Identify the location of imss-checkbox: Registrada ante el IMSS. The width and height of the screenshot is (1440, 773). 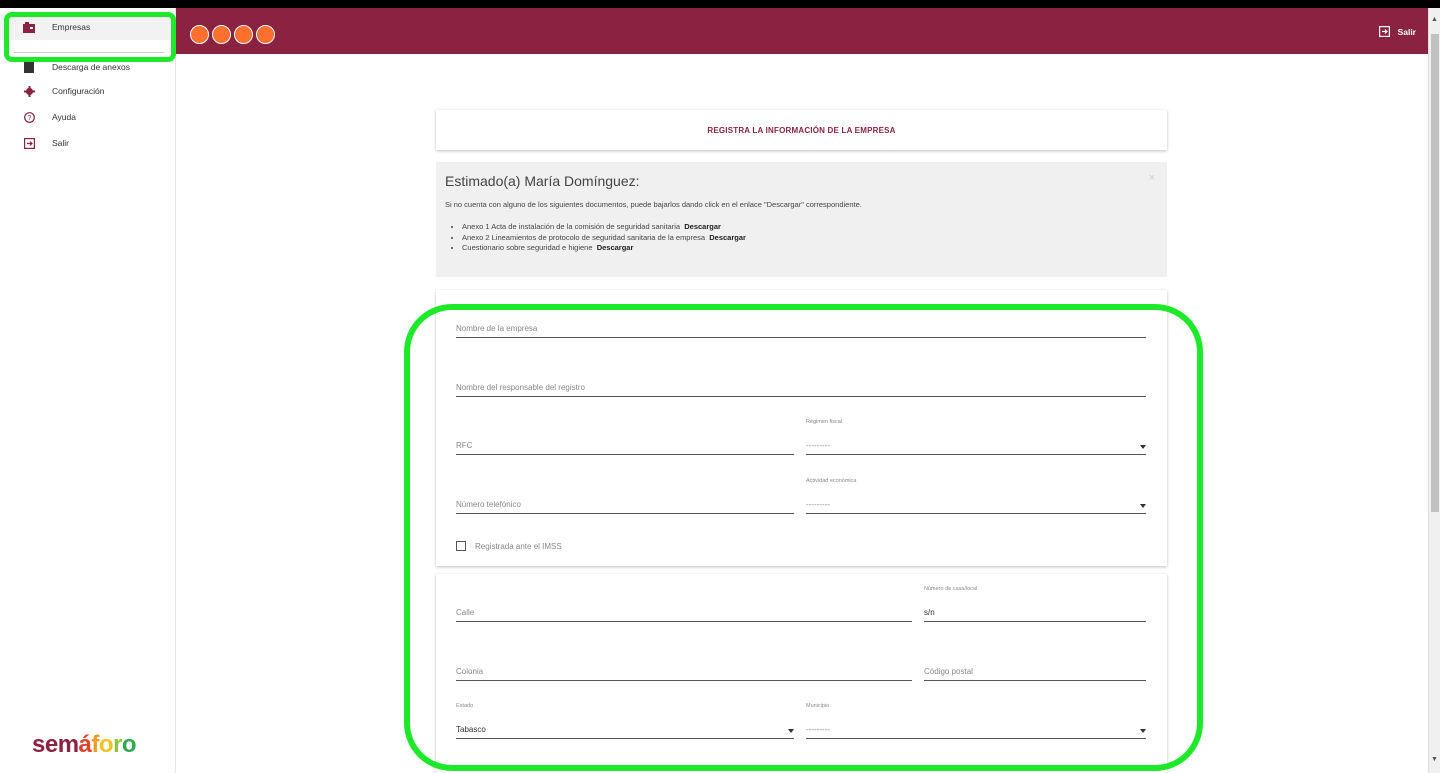
(509, 546).